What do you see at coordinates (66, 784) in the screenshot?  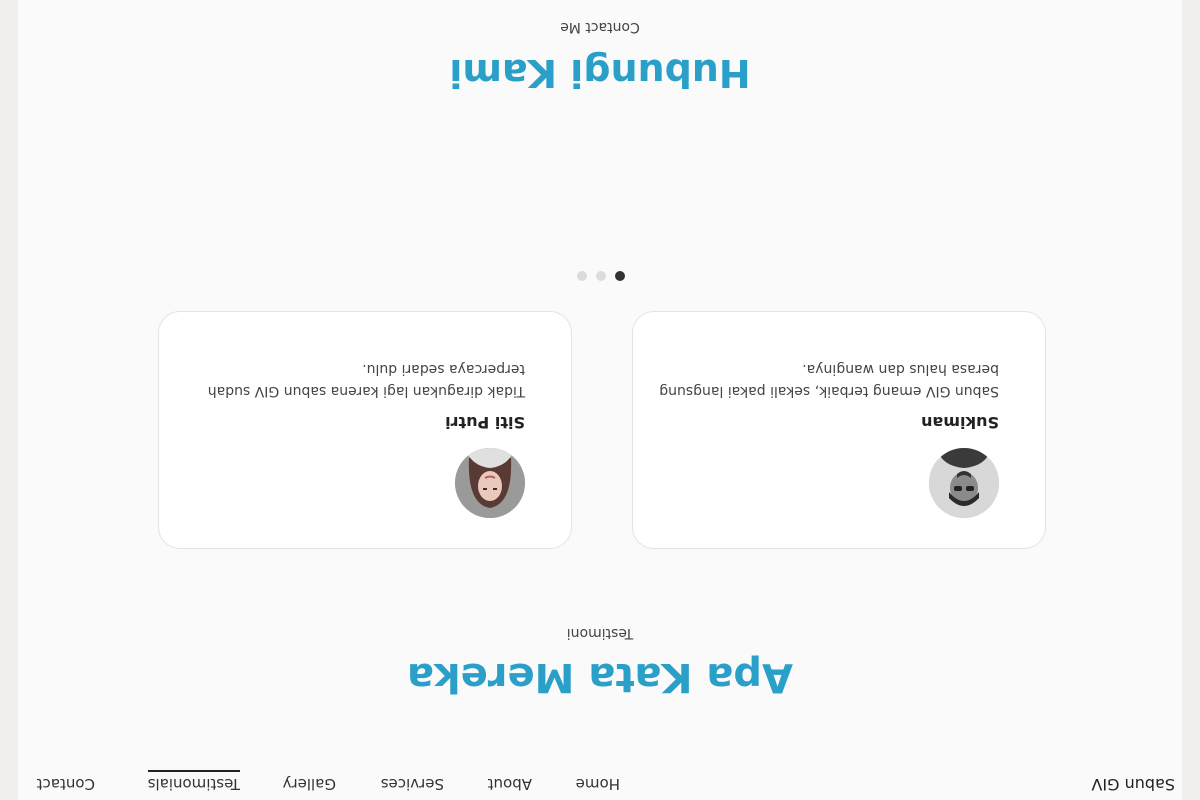 I see `nav-contact: Contact` at bounding box center [66, 784].